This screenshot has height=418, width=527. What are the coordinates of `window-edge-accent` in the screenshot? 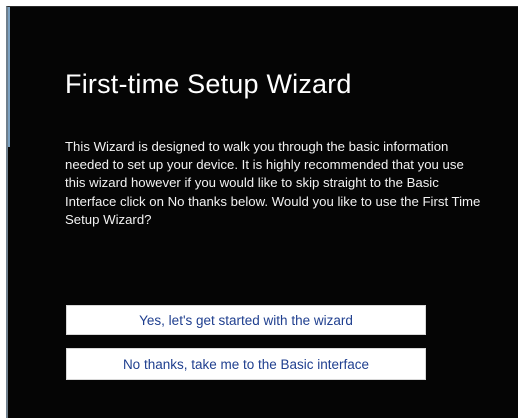 It's located at (9, 77).